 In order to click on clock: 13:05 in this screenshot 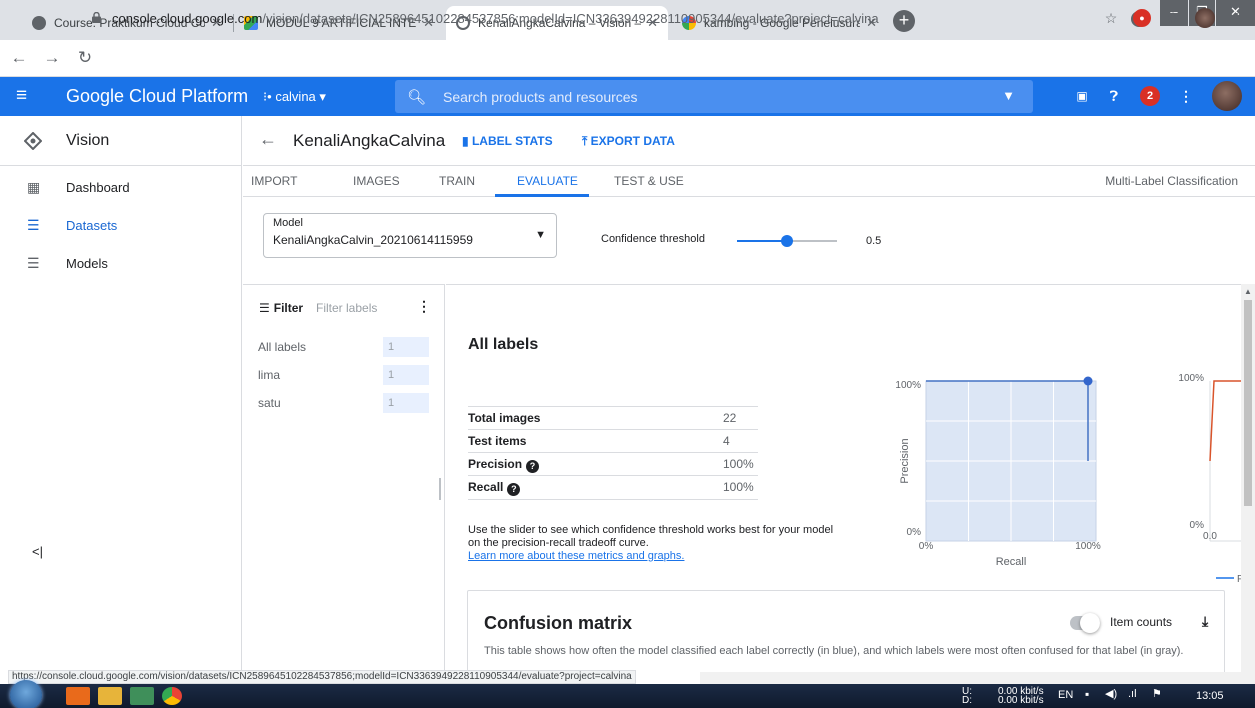, I will do `click(1210, 696)`.